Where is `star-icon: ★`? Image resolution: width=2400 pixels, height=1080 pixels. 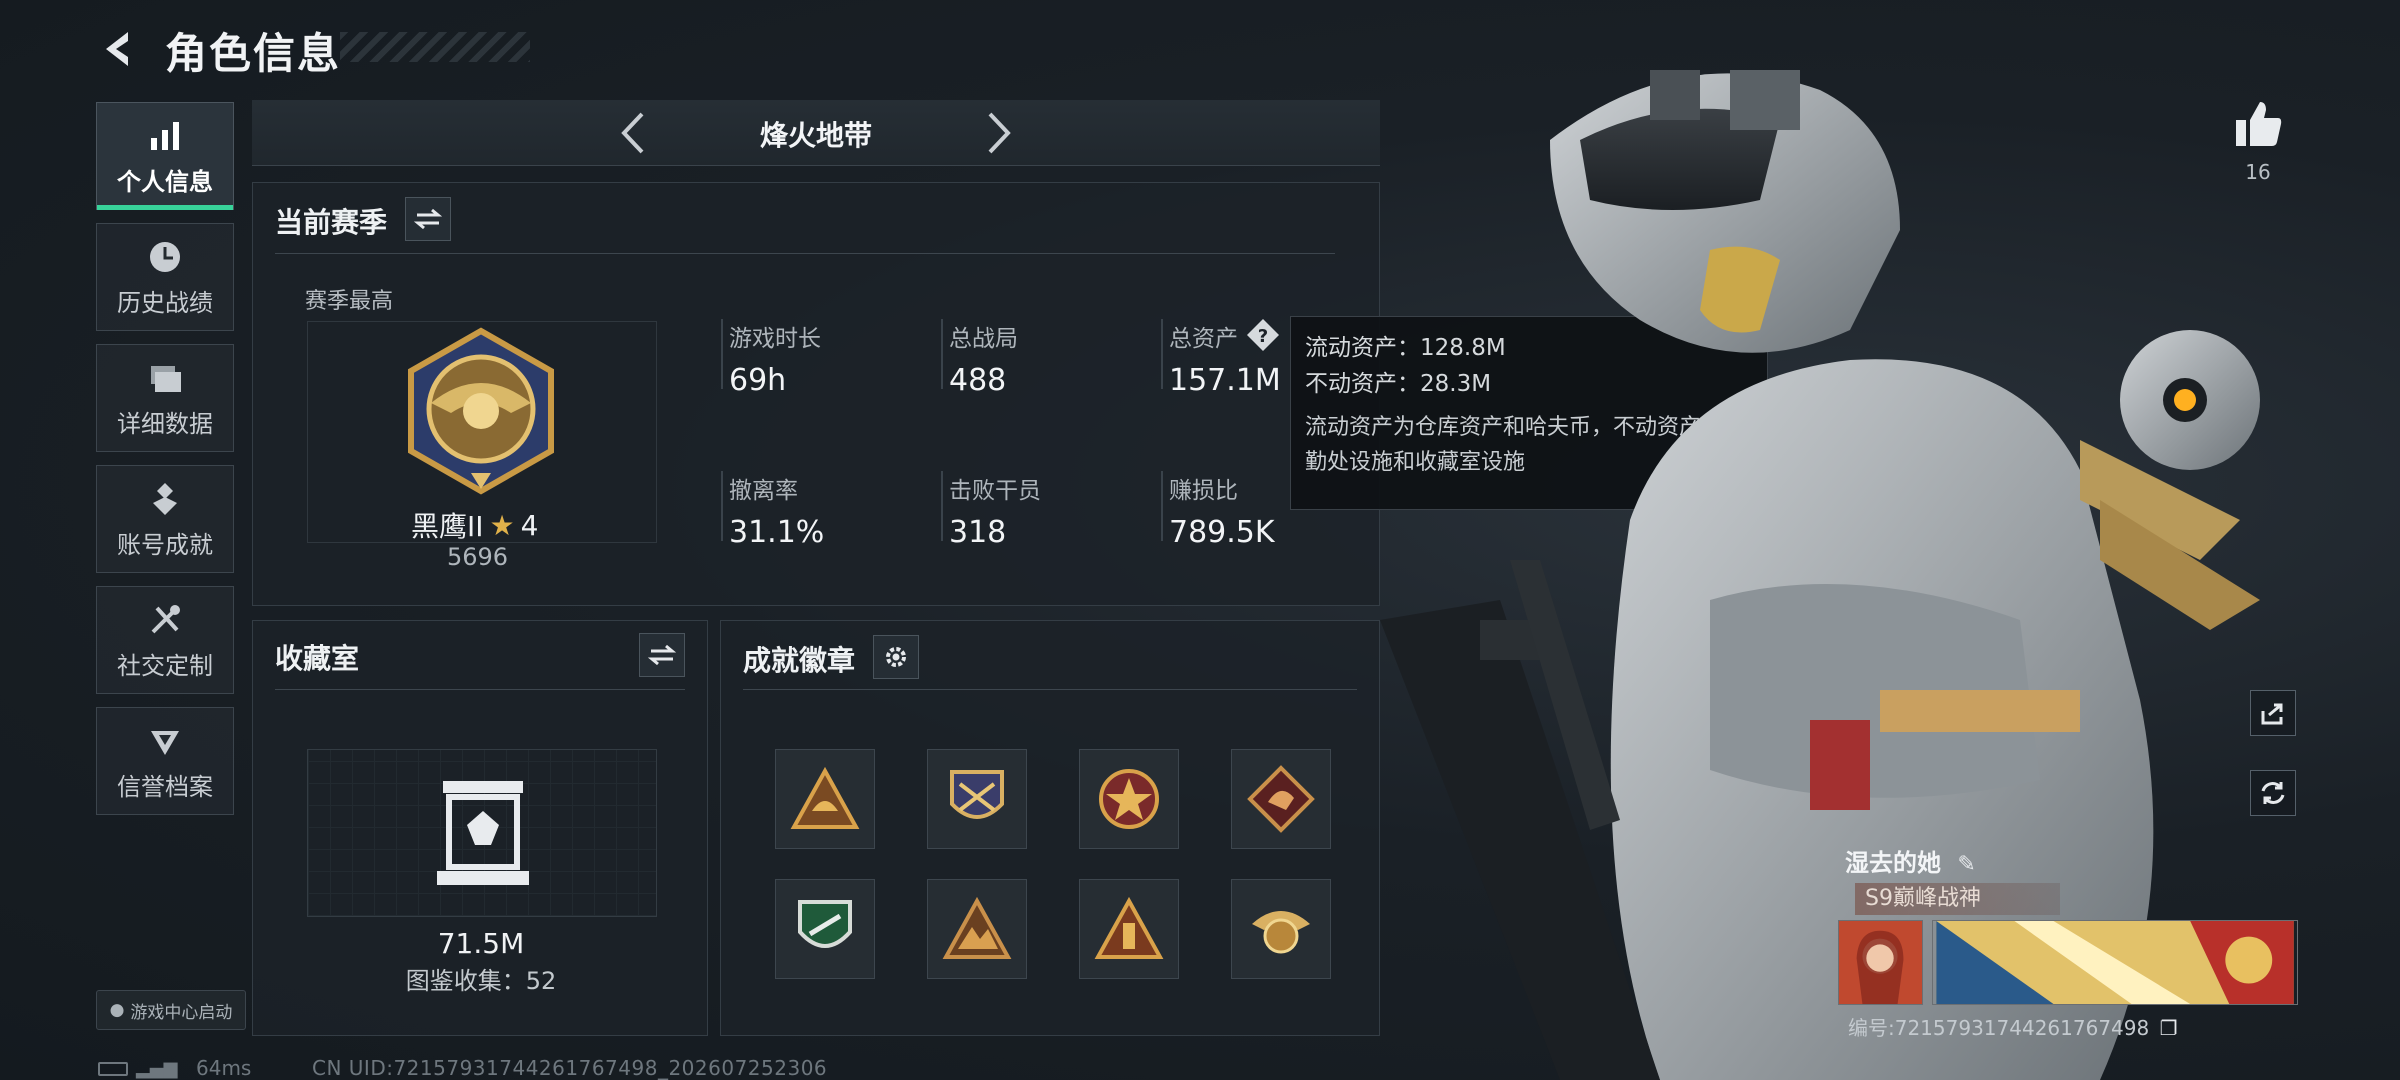 star-icon: ★ is located at coordinates (502, 525).